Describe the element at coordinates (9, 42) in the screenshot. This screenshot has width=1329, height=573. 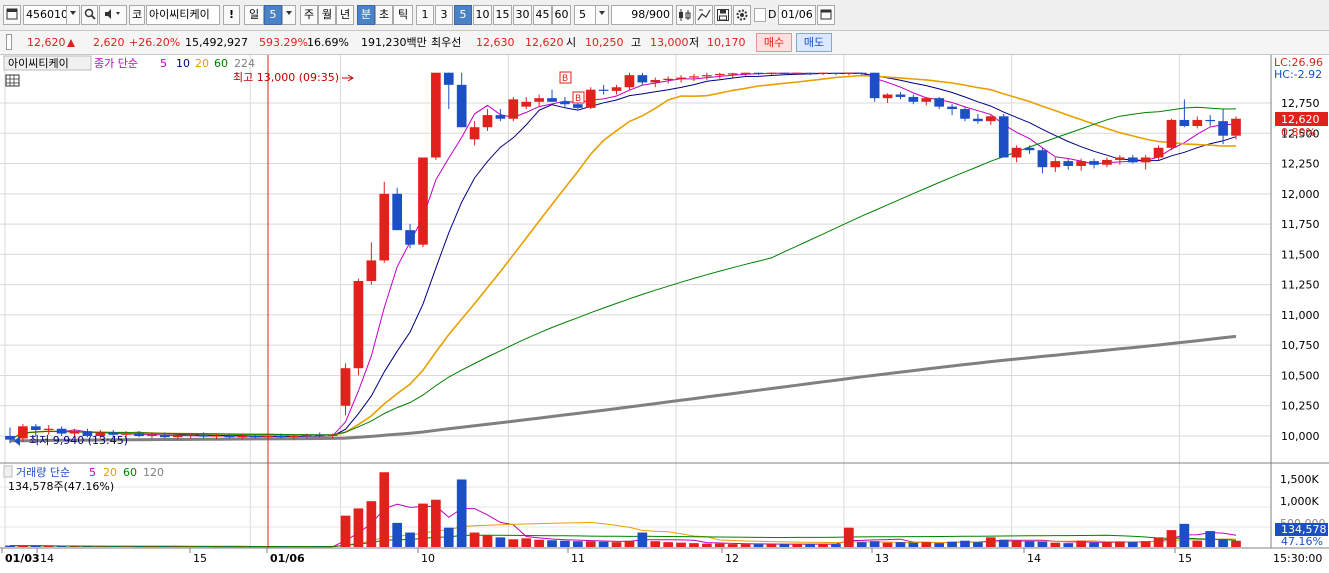
I see `quote-scroll-handle` at that location.